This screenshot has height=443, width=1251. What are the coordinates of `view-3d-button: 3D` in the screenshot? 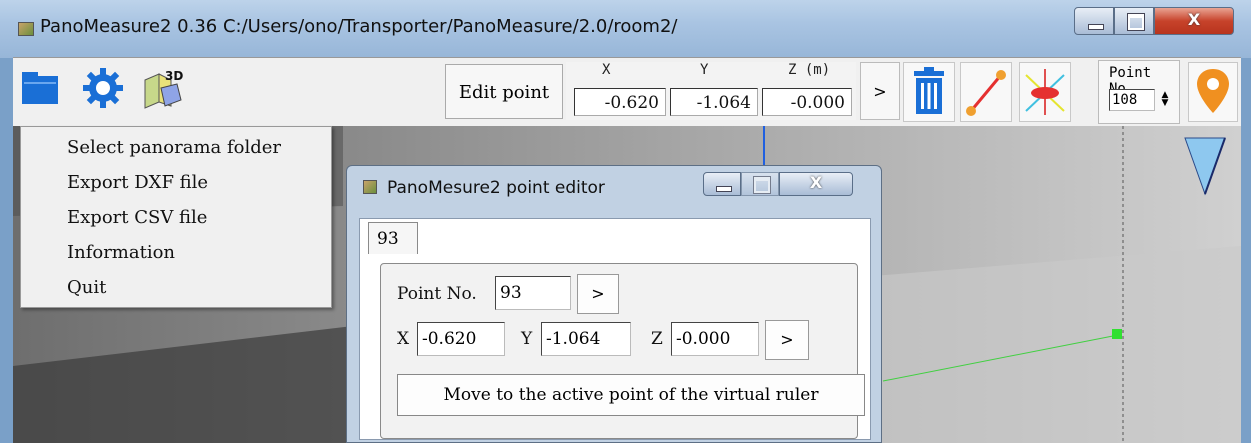 It's located at (163, 88).